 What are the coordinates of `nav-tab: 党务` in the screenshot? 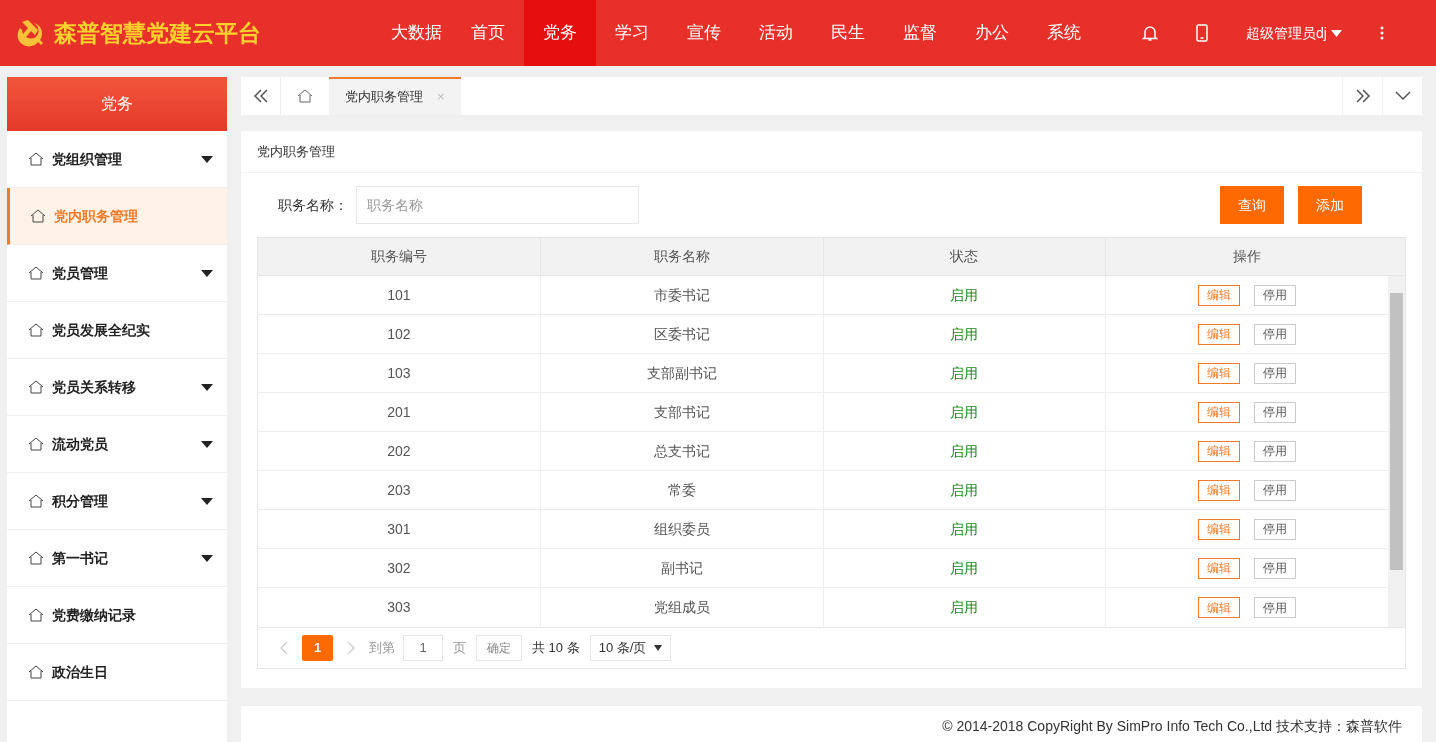 It's located at (560, 33).